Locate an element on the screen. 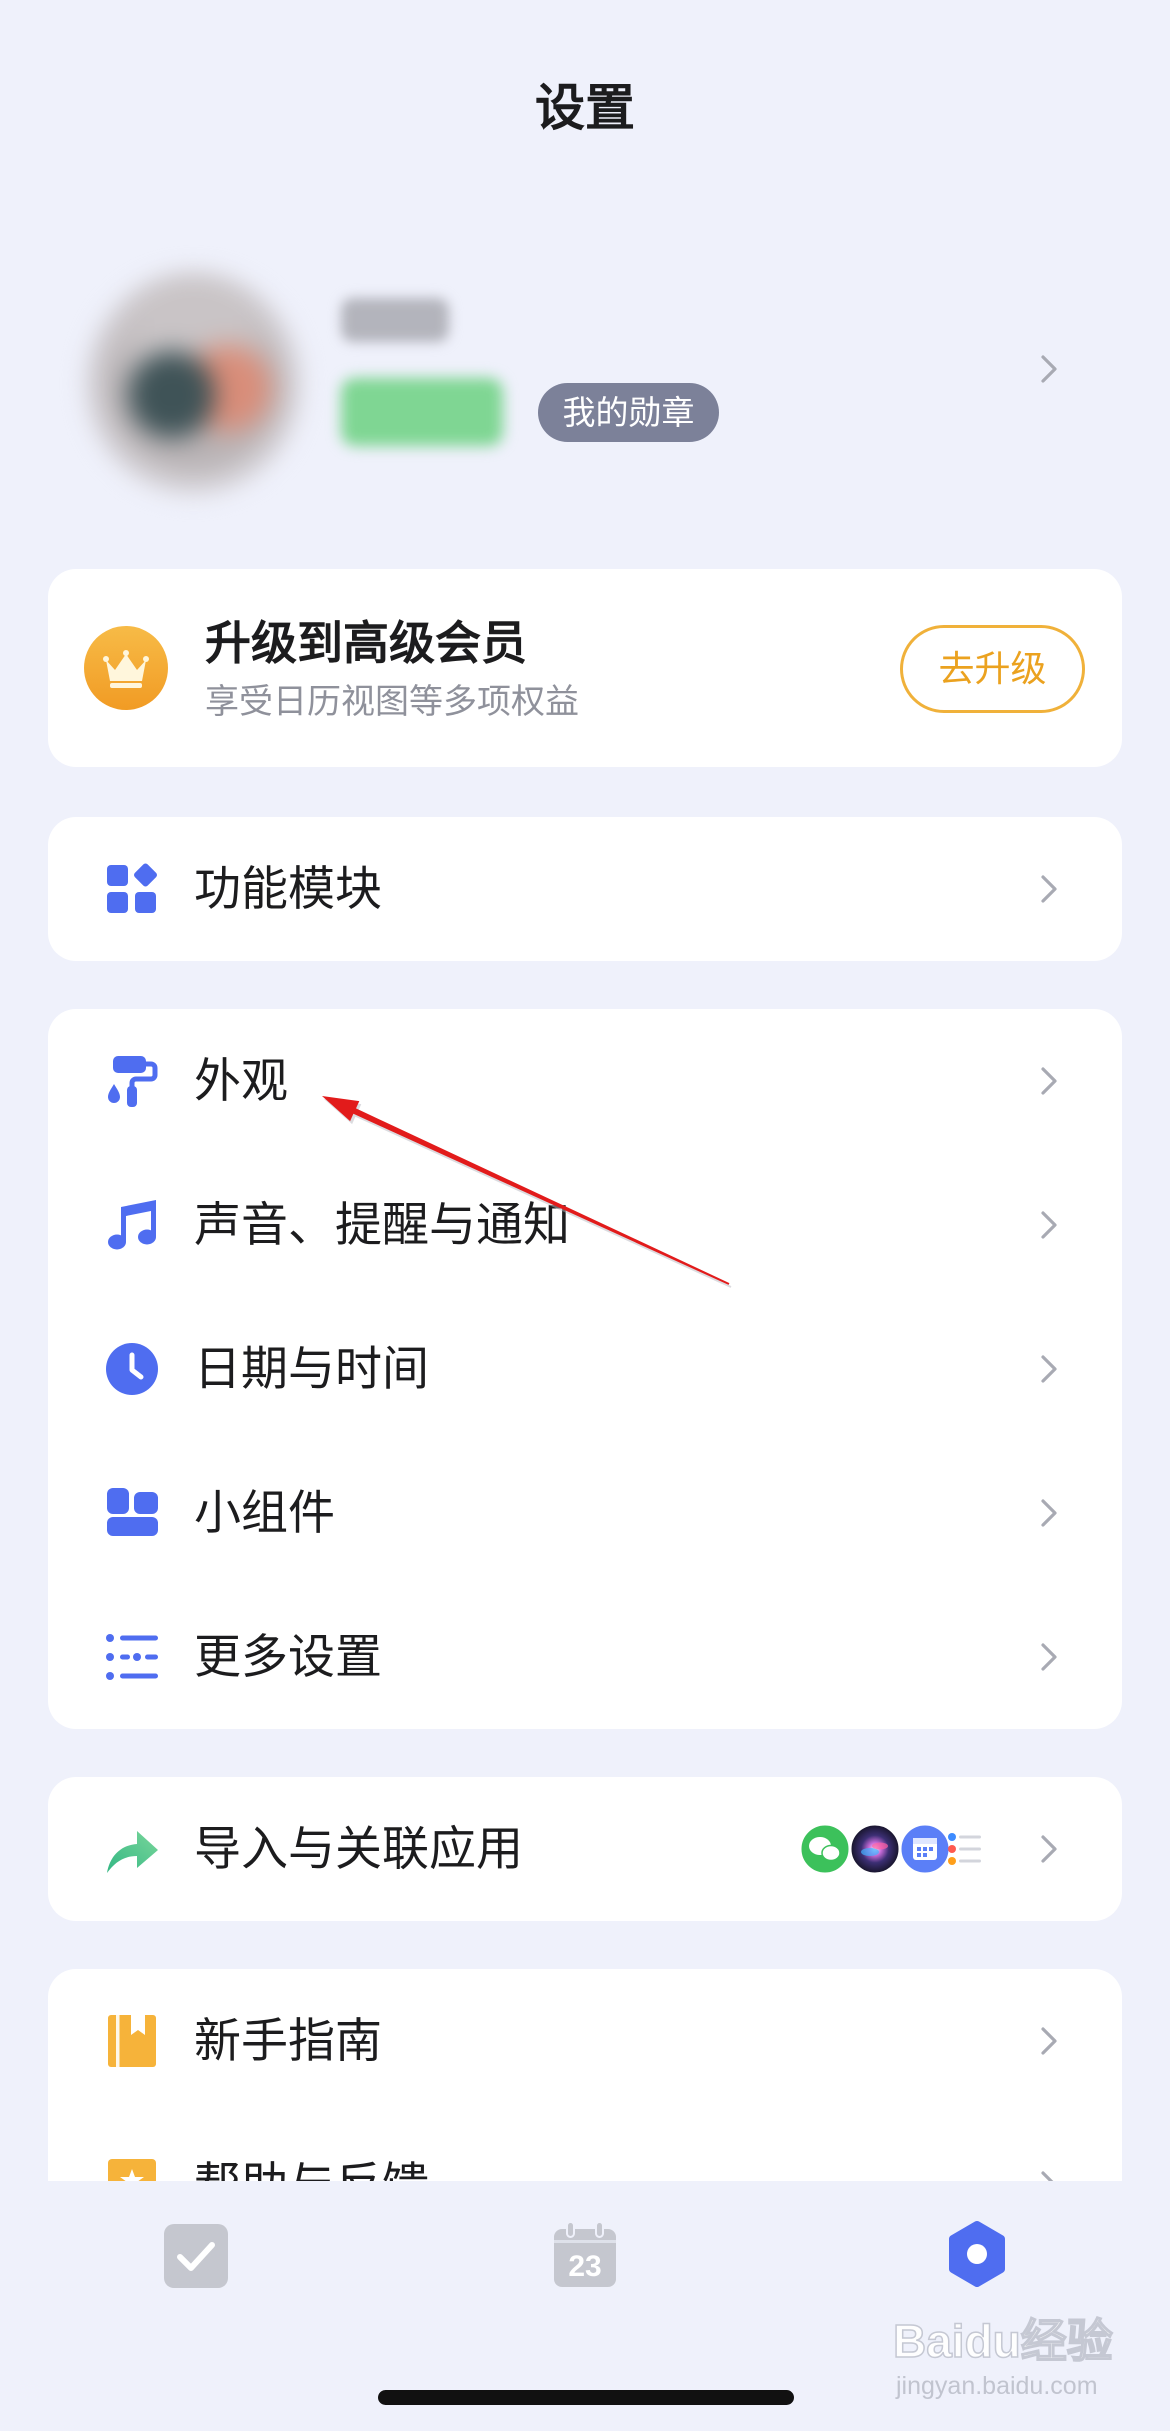  share-arrow-icon is located at coordinates (132, 1849).